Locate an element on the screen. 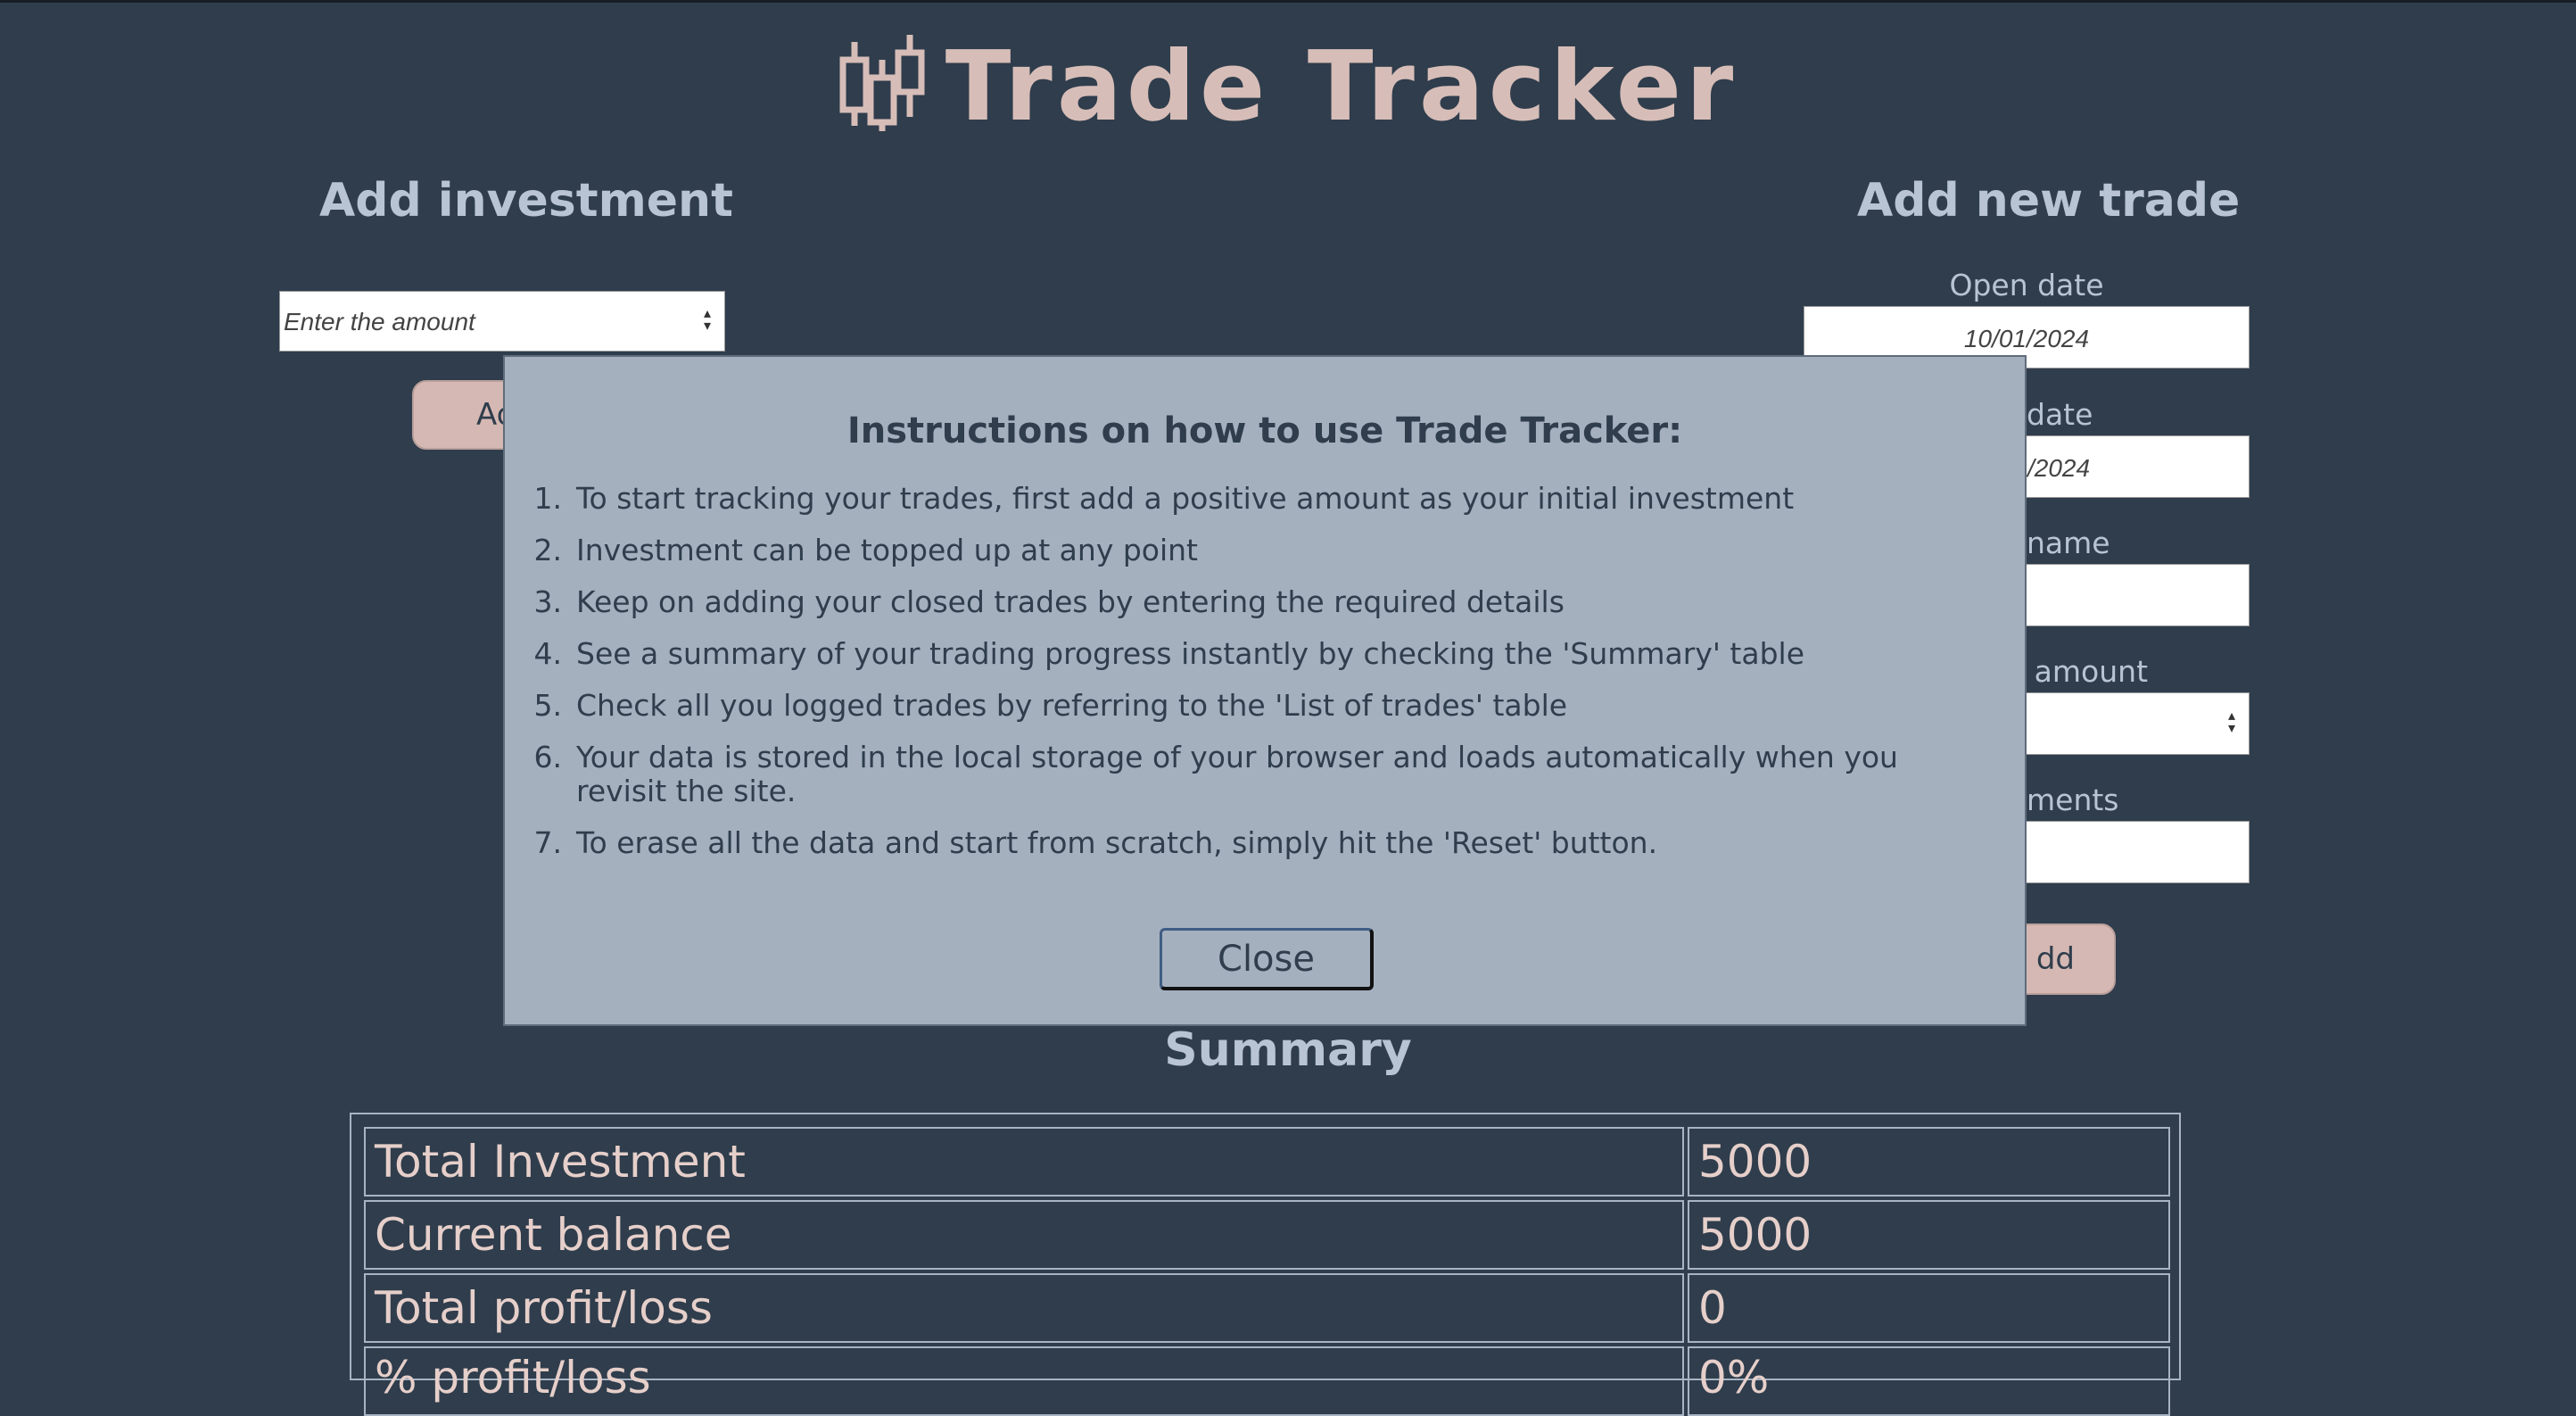 This screenshot has width=2576, height=1416. app-title: Trade Tracker is located at coordinates (1342, 86).